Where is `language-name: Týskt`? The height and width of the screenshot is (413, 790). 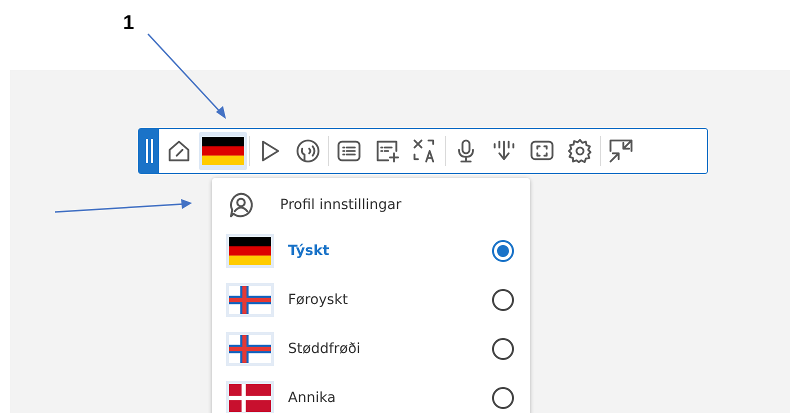 language-name: Týskt is located at coordinates (309, 250).